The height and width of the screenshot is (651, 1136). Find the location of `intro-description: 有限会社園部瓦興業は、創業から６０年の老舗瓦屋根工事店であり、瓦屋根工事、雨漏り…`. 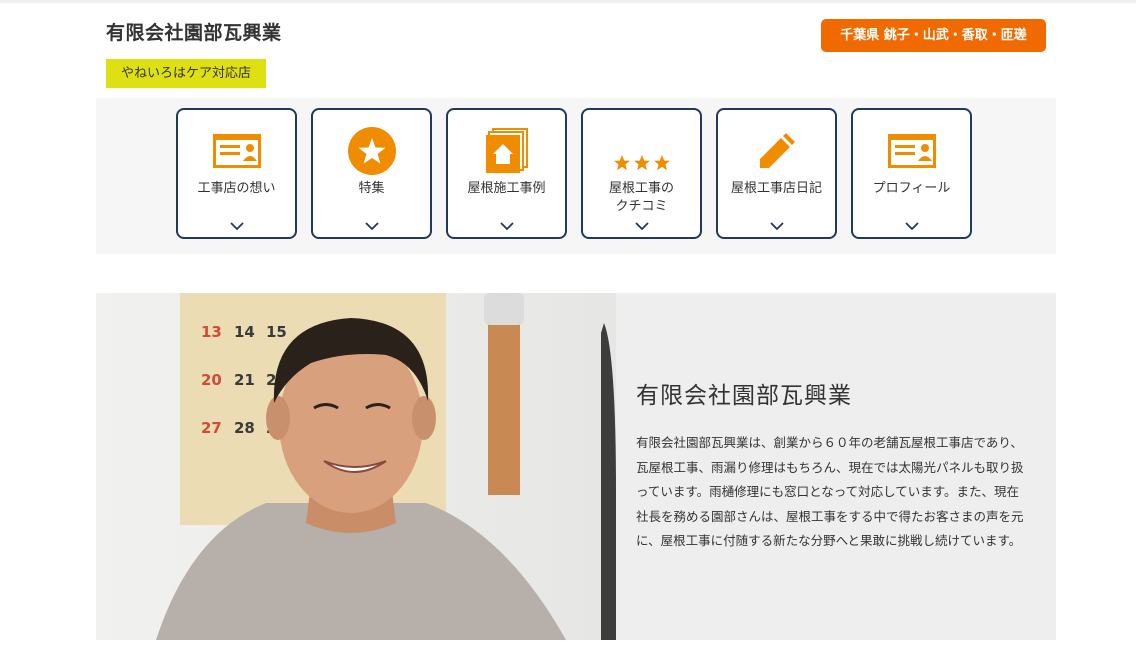

intro-description: 有限会社園部瓦興業は、創業から６０年の老舗瓦屋根工事店であり、瓦屋根工事、雨漏り… is located at coordinates (830, 491).